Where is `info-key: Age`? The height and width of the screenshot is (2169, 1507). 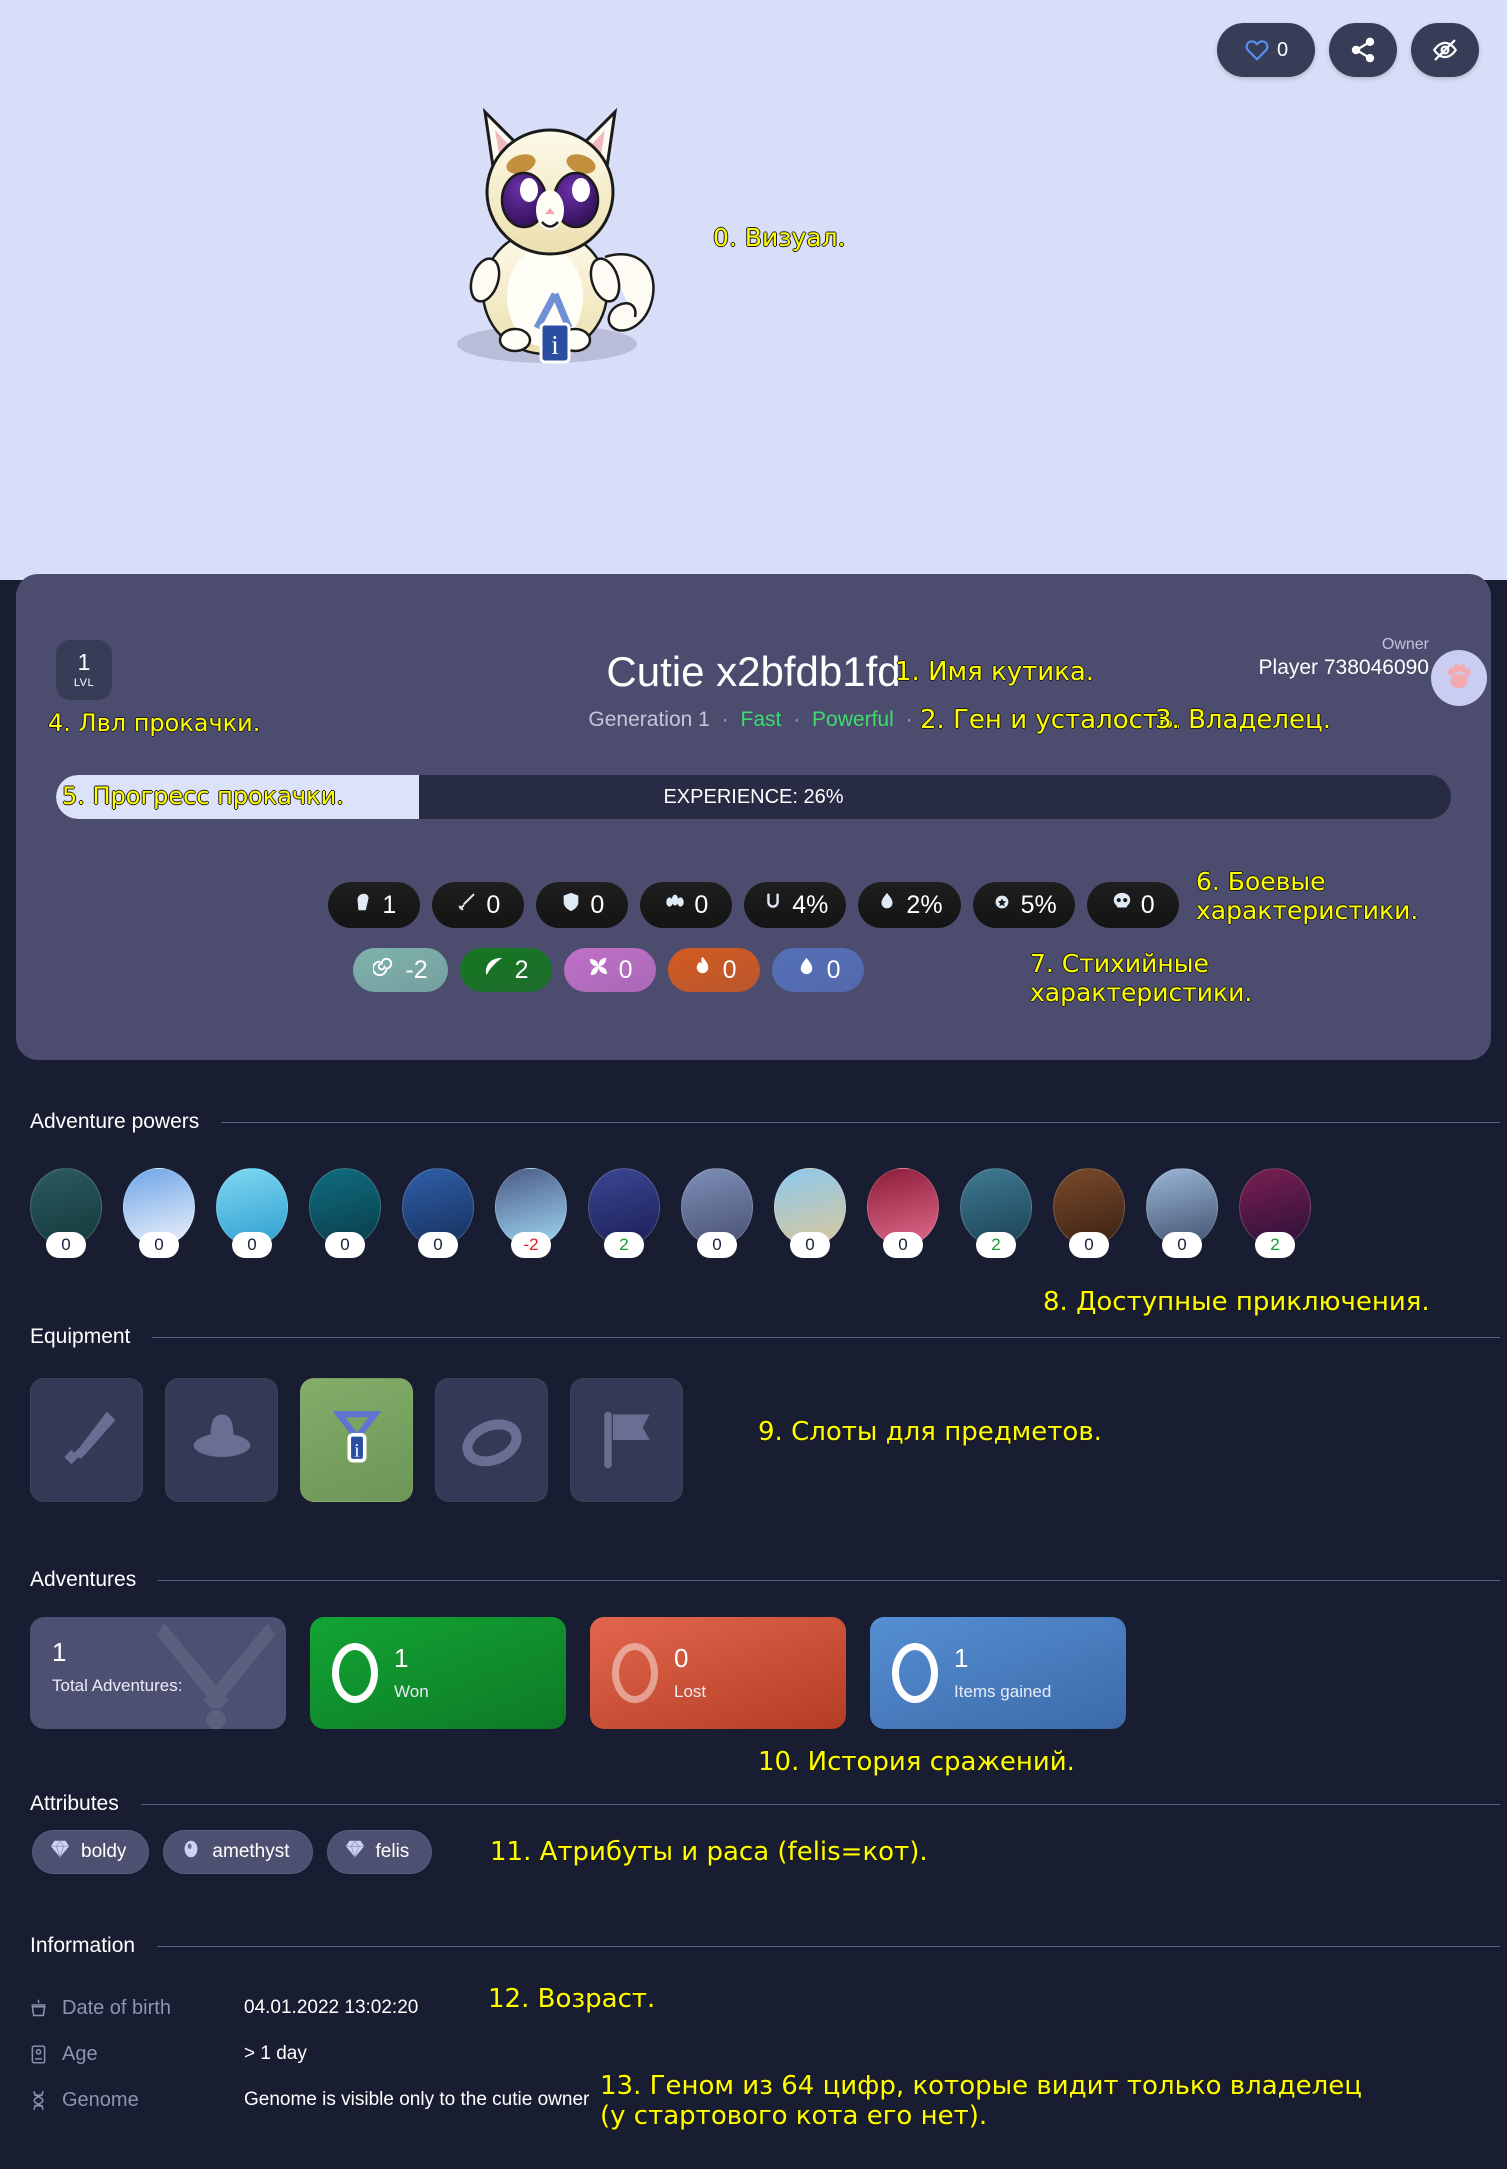
info-key: Age is located at coordinates (80, 2053).